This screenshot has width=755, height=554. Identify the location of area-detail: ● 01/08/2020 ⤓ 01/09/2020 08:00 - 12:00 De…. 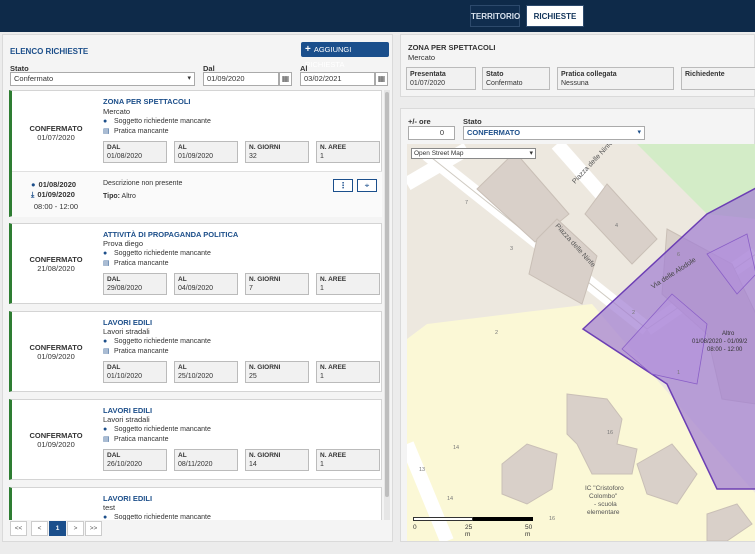
(197, 194).